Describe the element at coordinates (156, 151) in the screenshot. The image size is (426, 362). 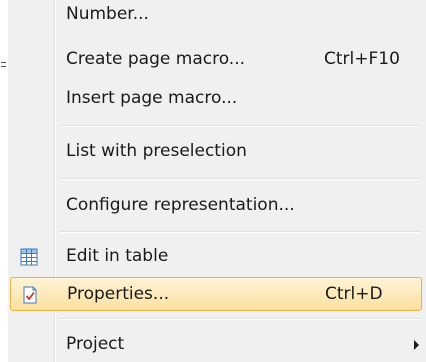
I see `menu-item-label: List with preselection` at that location.